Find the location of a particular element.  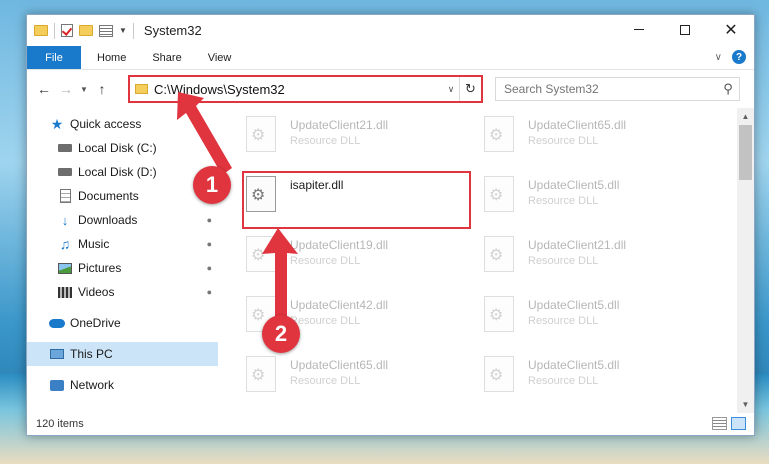

target-file-highlight is located at coordinates (356, 200).